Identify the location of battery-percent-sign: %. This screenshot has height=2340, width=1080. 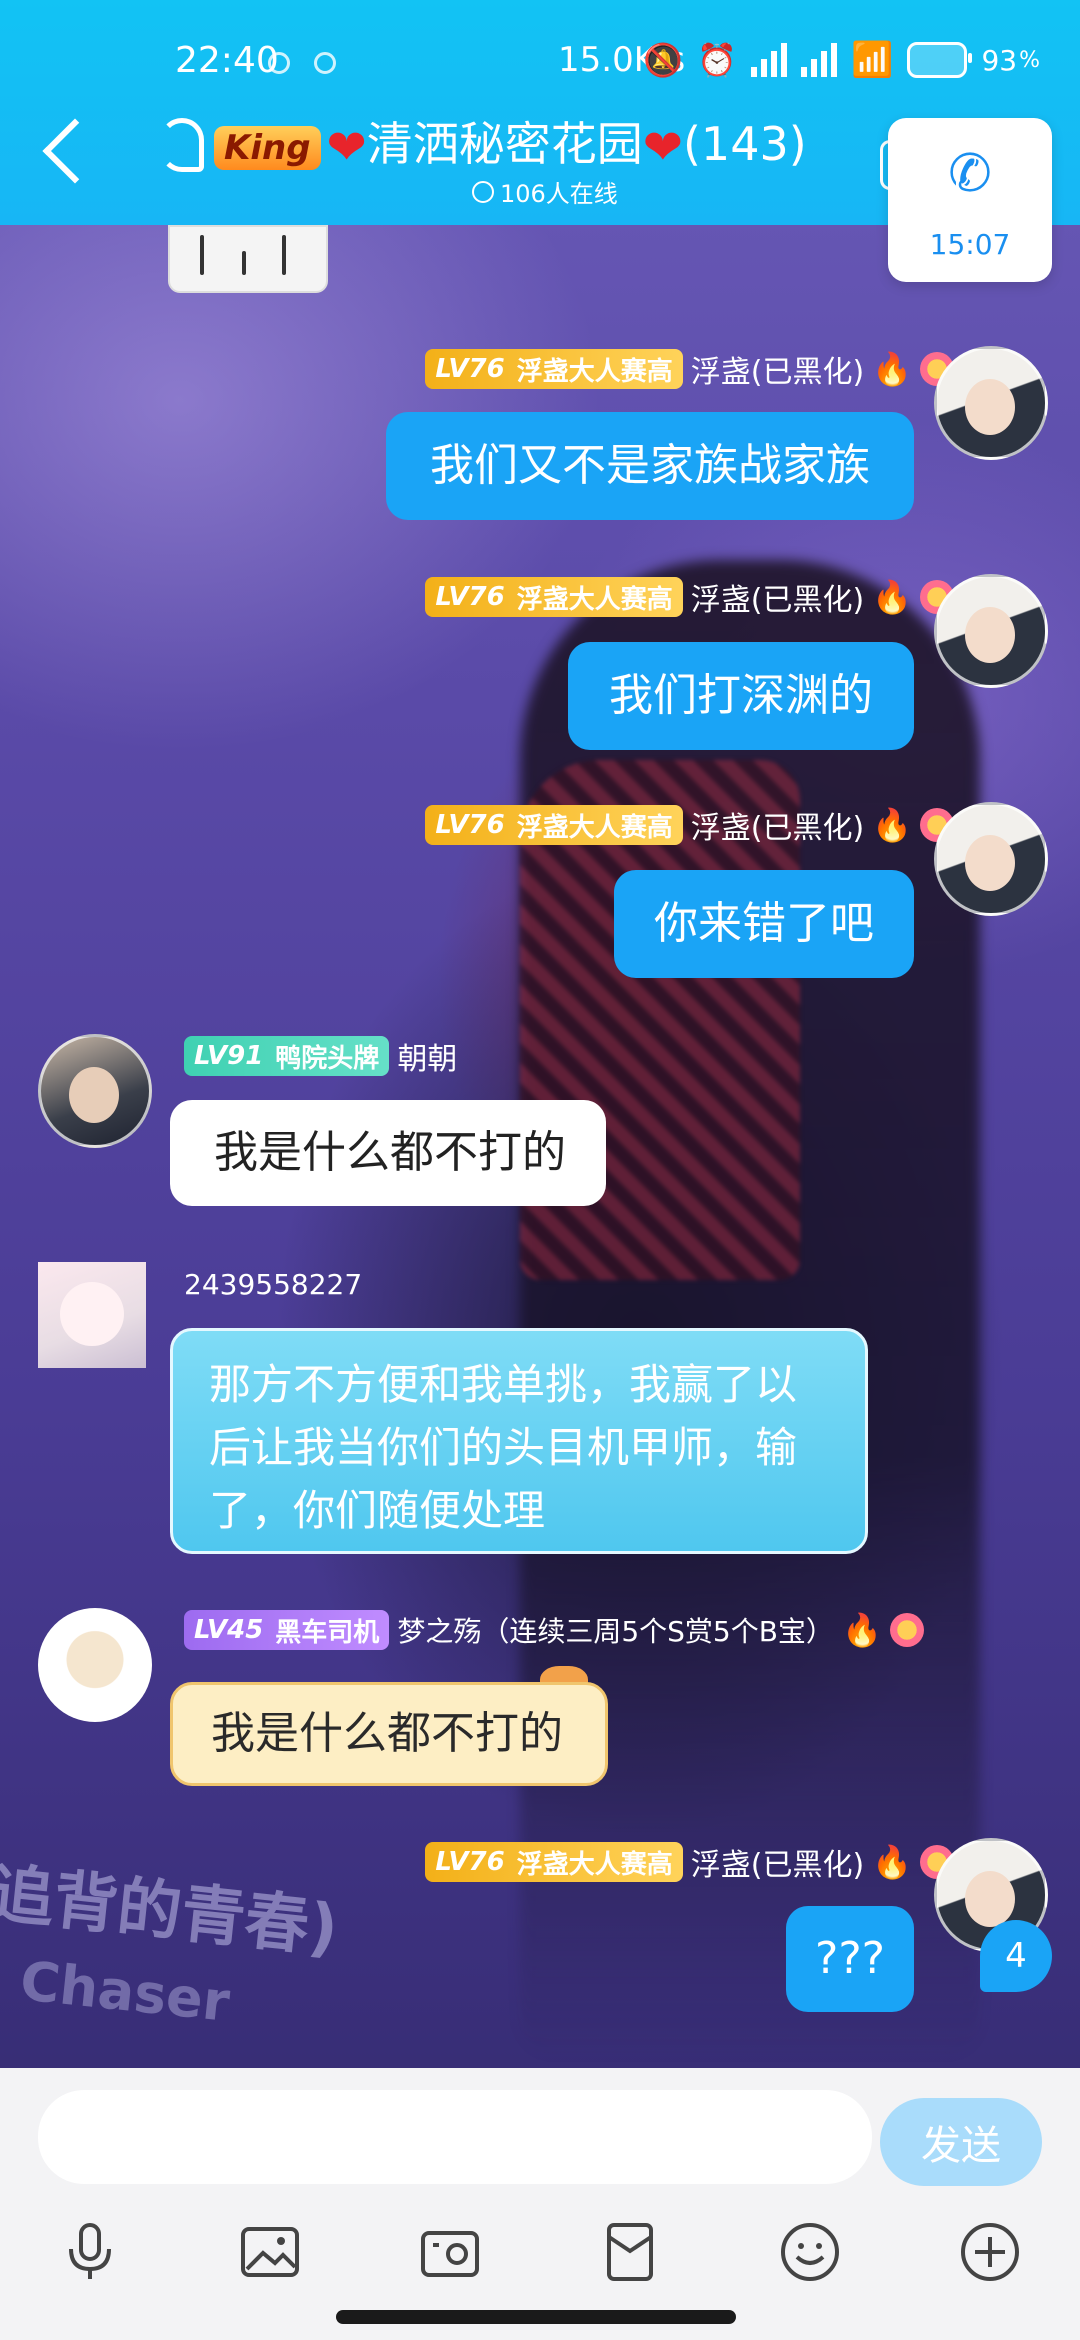
(1029, 60).